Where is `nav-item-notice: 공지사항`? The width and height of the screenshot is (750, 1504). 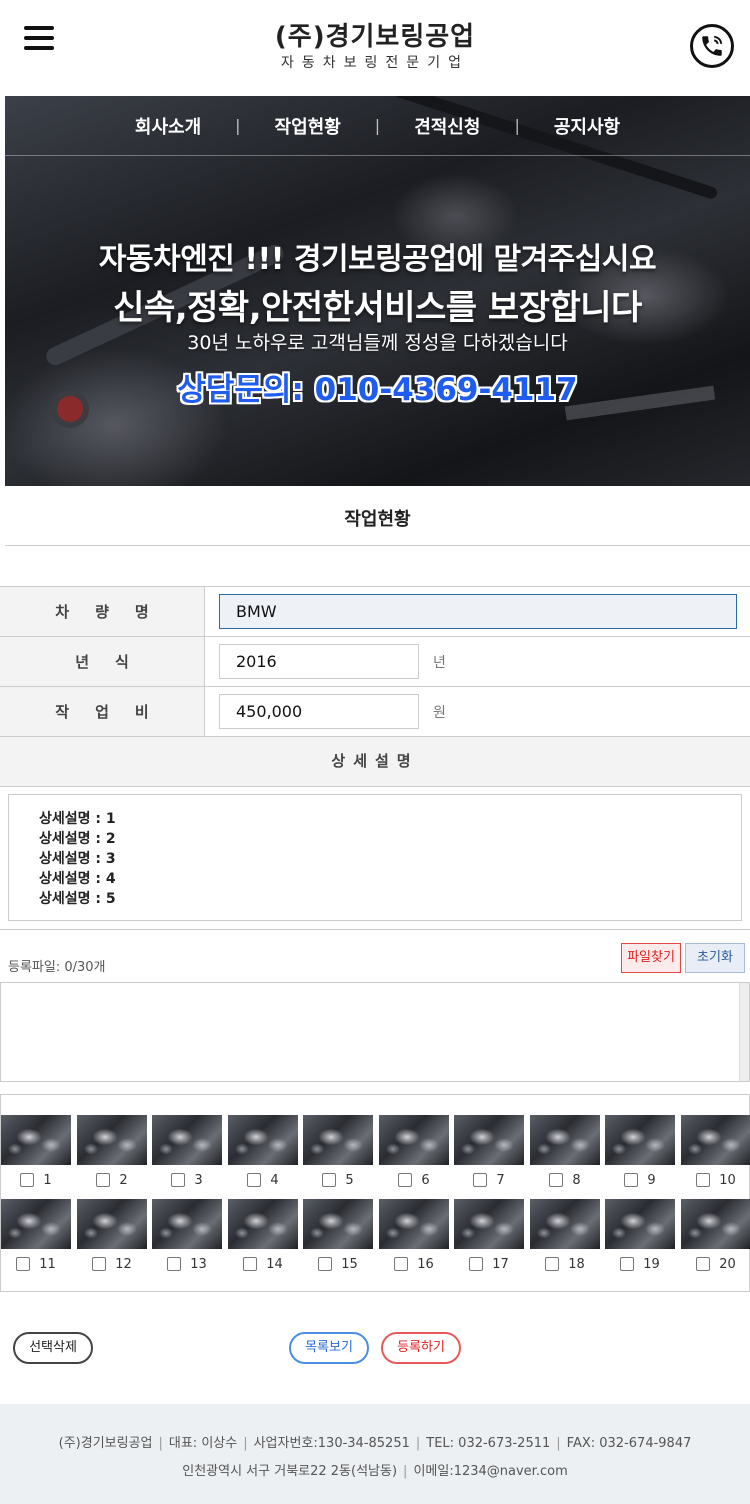
nav-item-notice: 공지사항 is located at coordinates (587, 126).